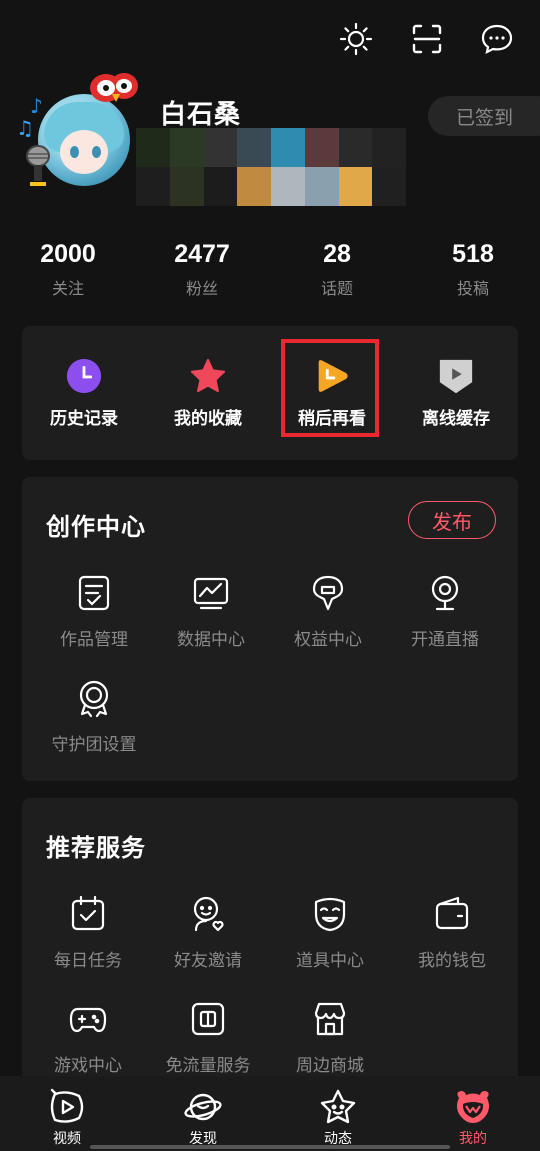 The width and height of the screenshot is (540, 1151). Describe the element at coordinates (88, 914) in the screenshot. I see `daily-task-icon` at that location.